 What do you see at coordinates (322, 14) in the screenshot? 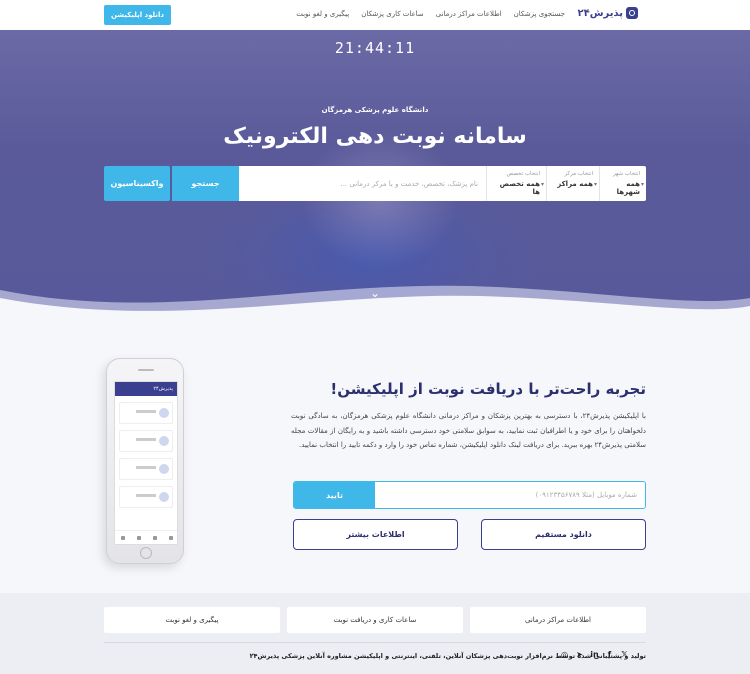
I see `nav-link-track-cancel: پیگیری و لغو نوبت` at bounding box center [322, 14].